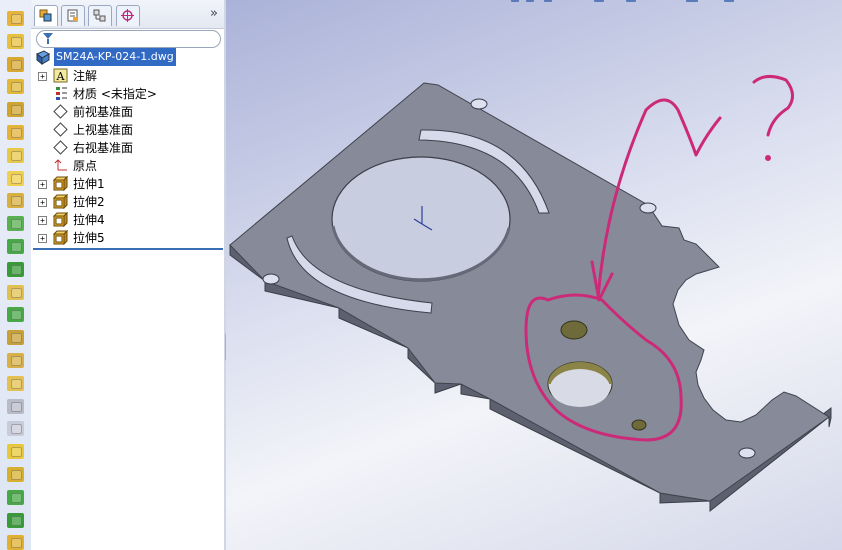 The width and height of the screenshot is (842, 550). I want to click on tree-item-label: 上视基准面, so click(103, 130).